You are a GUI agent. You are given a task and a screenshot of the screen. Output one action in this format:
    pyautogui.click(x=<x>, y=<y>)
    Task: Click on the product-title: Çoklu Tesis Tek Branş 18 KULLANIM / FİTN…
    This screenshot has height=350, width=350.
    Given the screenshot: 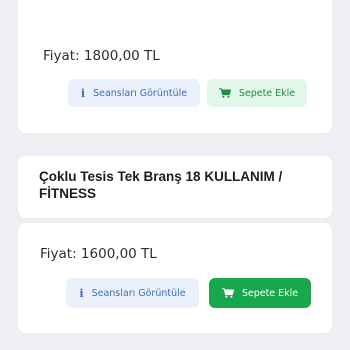 What is the action you would take?
    pyautogui.click(x=161, y=185)
    